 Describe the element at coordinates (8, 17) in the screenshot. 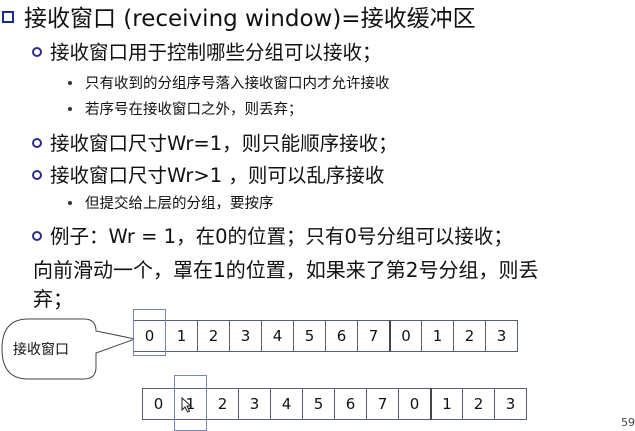

I see `square-bullet-icon` at that location.